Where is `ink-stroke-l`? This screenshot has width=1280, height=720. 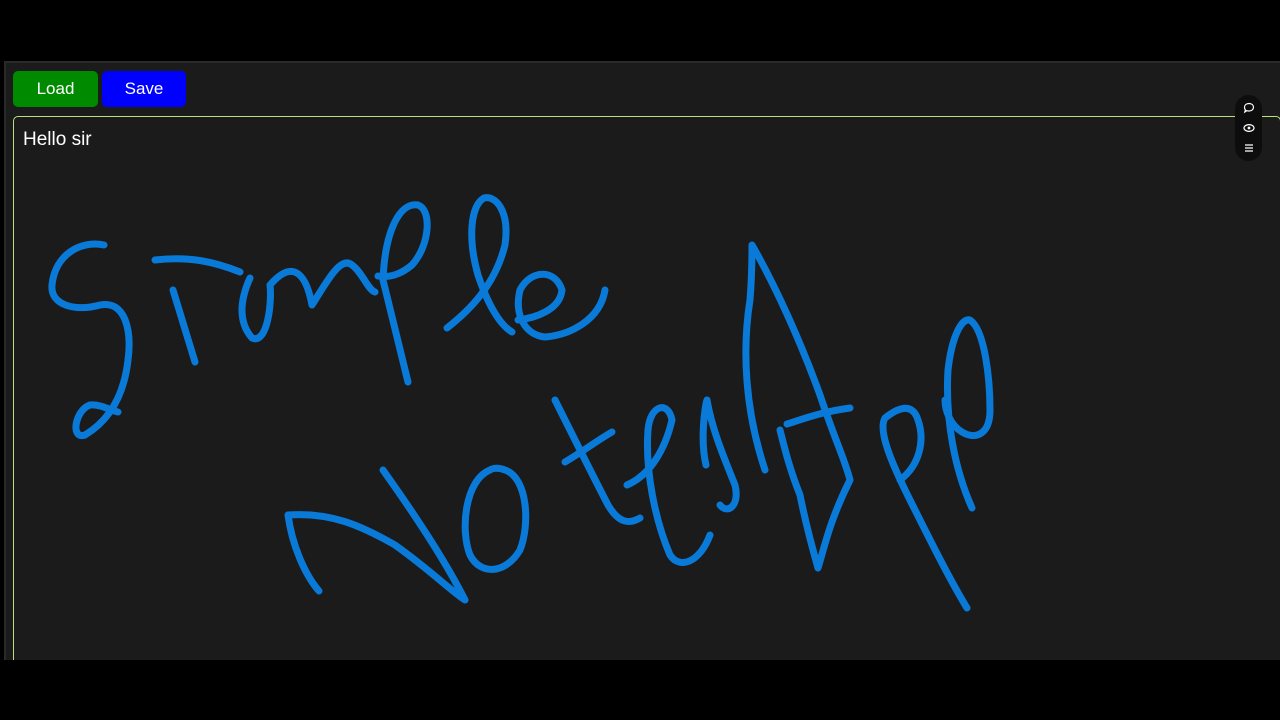 ink-stroke-l is located at coordinates (479, 265).